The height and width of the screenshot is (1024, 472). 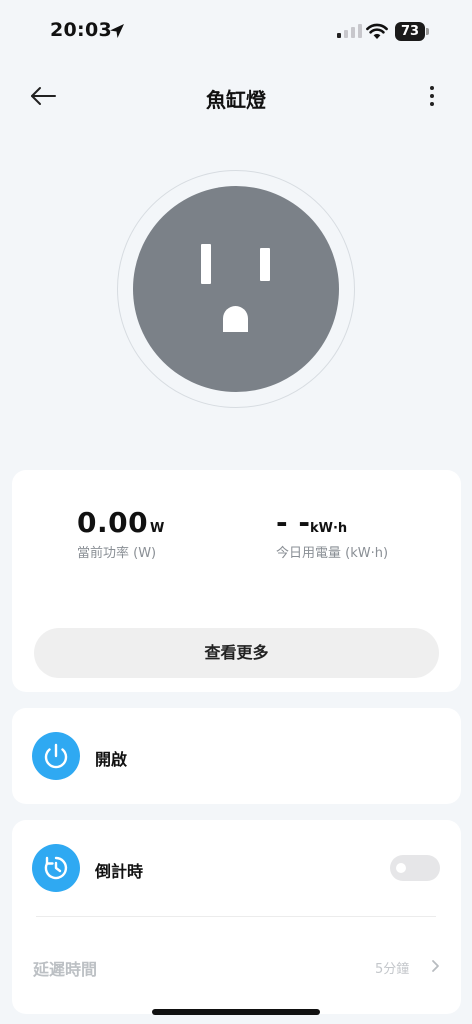 I want to click on wifi-icon, so click(x=377, y=31).